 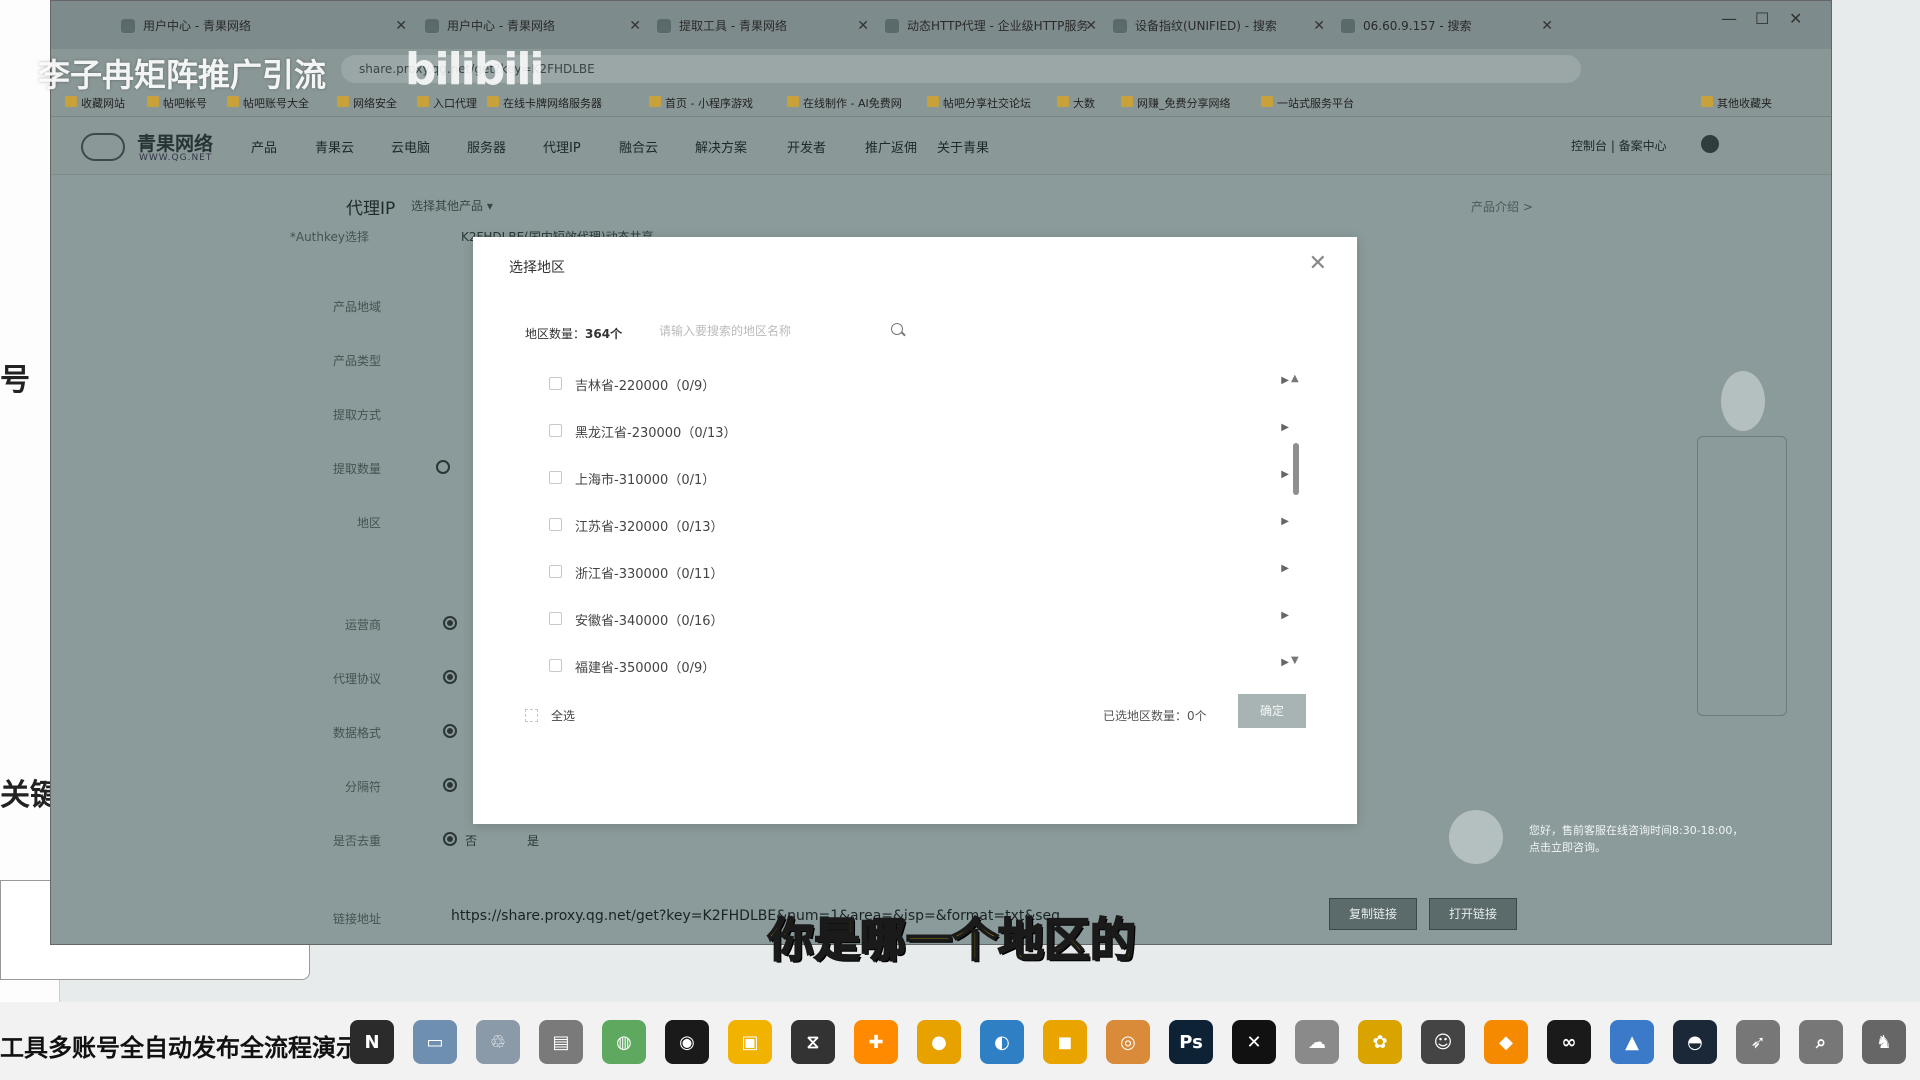 I want to click on bookmark-item: 收藏网站, so click(x=95, y=103).